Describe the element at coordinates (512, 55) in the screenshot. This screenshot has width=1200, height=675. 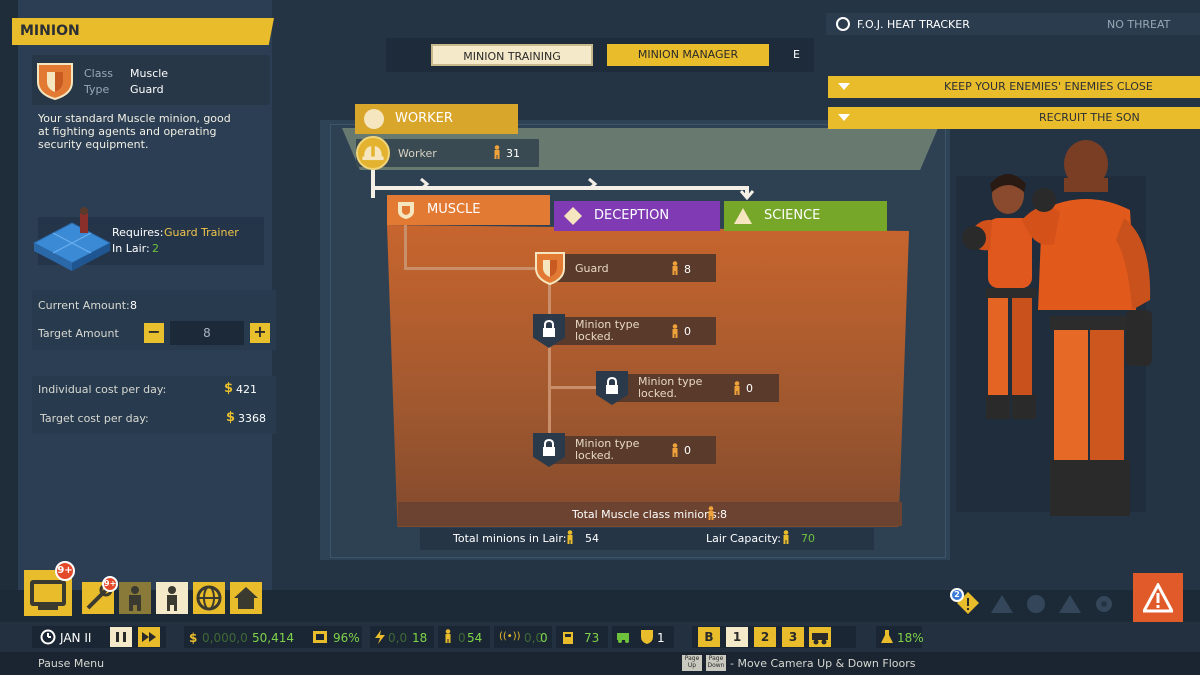
I see `tab-minion-training: MINION TRAINING` at that location.